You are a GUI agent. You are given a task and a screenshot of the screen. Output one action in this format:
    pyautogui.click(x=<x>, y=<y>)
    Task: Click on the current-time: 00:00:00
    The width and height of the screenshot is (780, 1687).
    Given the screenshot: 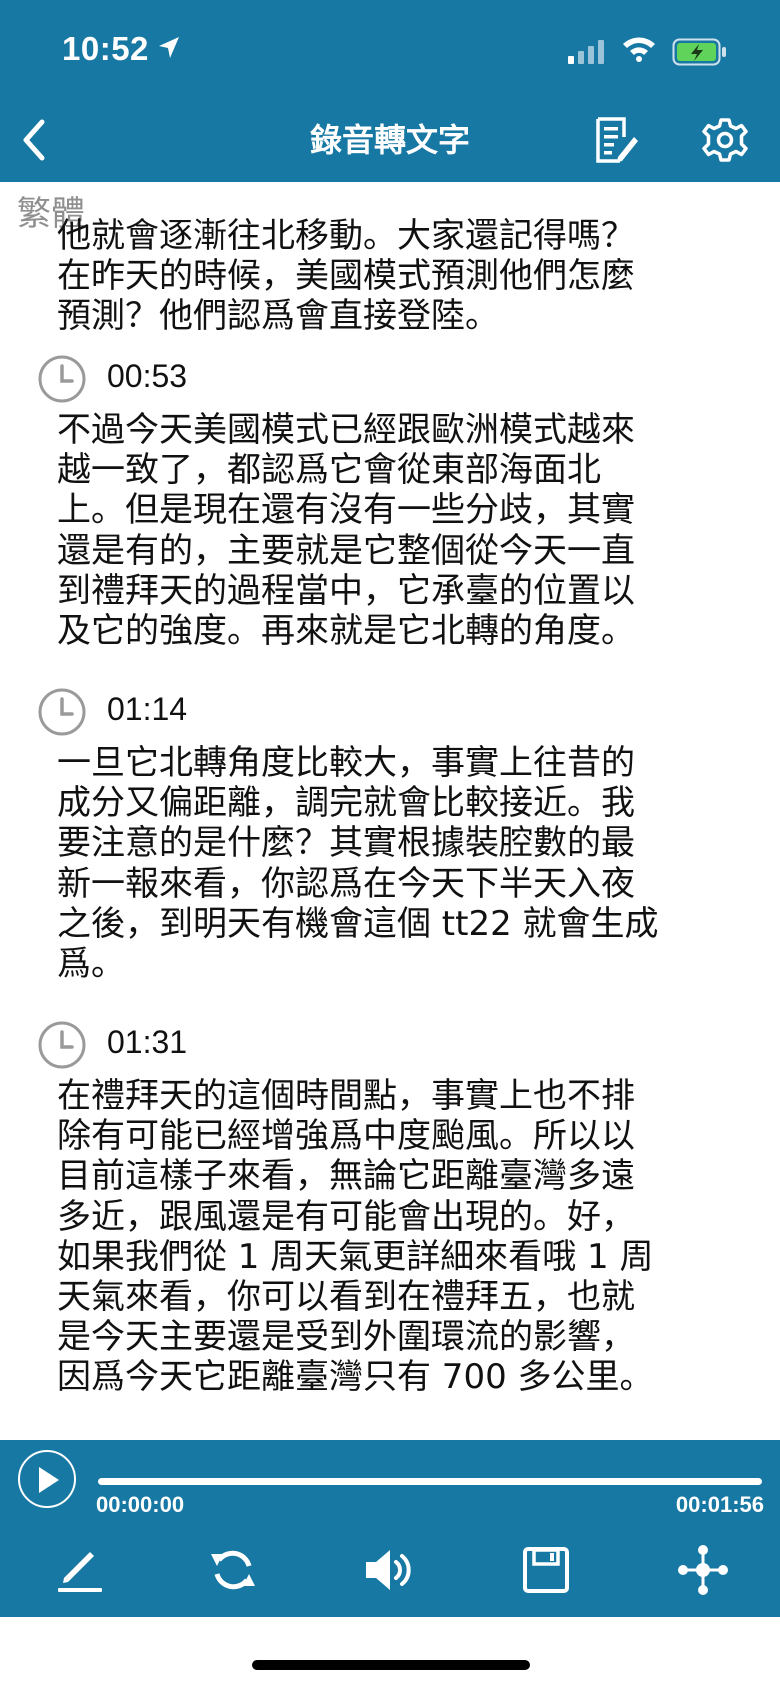 What is the action you would take?
    pyautogui.click(x=140, y=1504)
    